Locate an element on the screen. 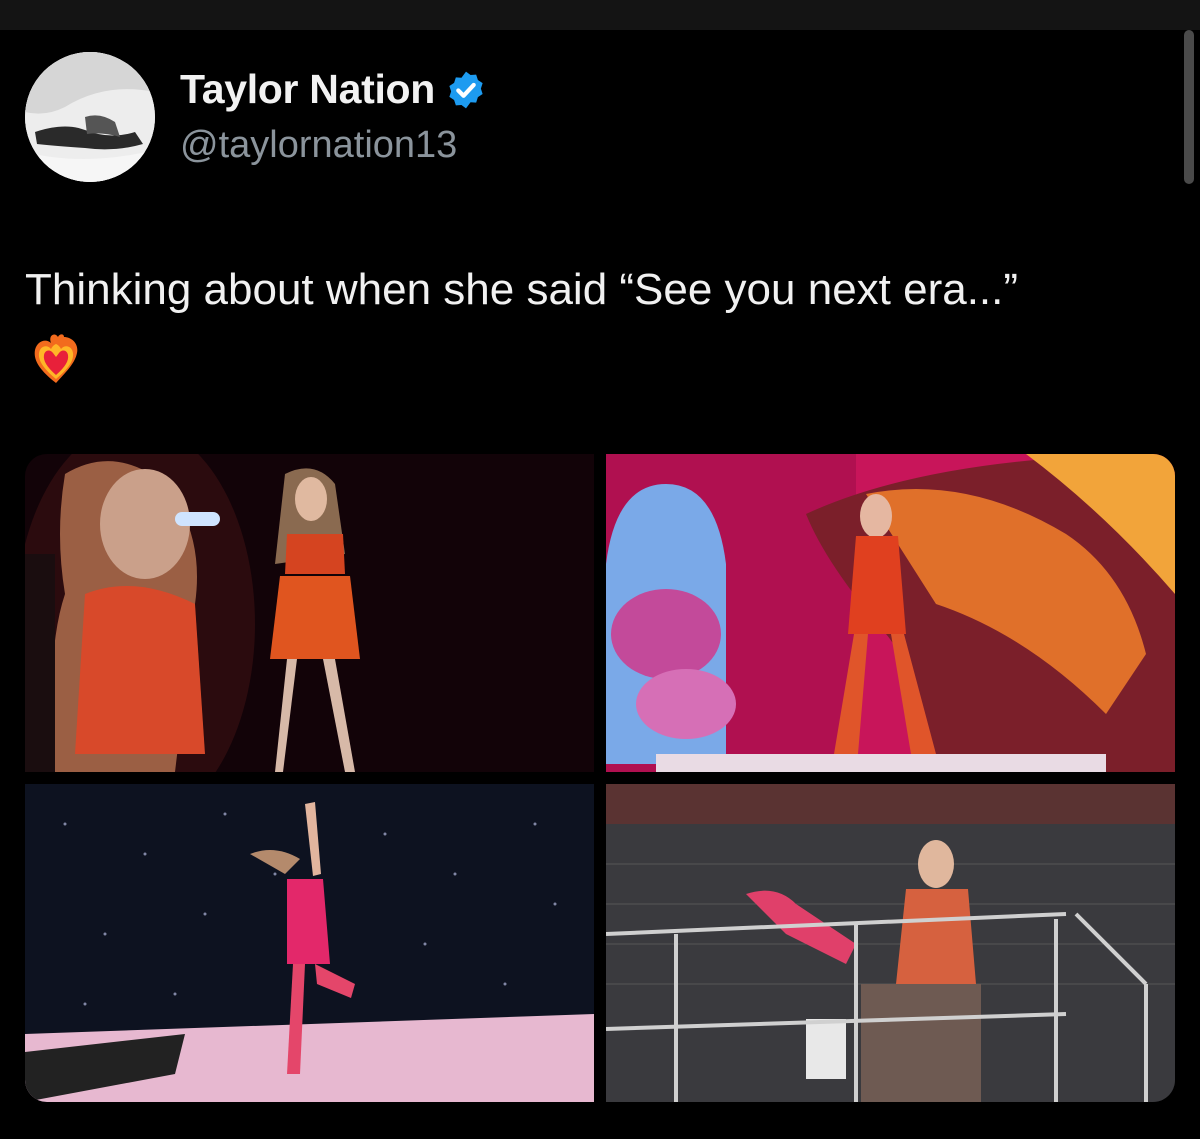 Image resolution: width=1200 pixels, height=1139 pixels. photo-2-image is located at coordinates (890, 613).